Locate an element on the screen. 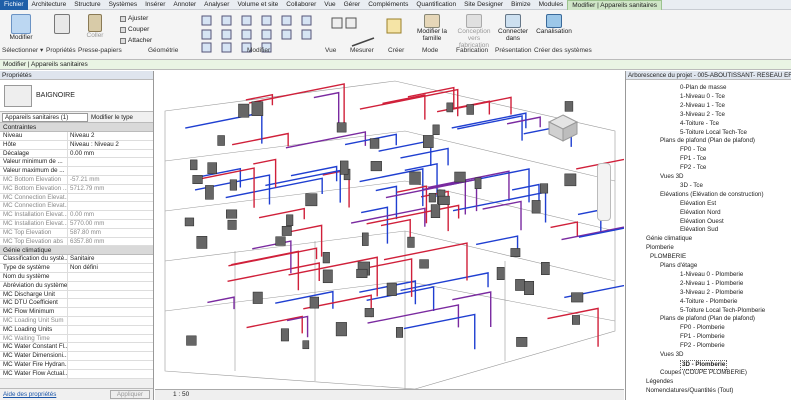  instance-filter: Appareils sanitaires (1) is located at coordinates (45, 117).